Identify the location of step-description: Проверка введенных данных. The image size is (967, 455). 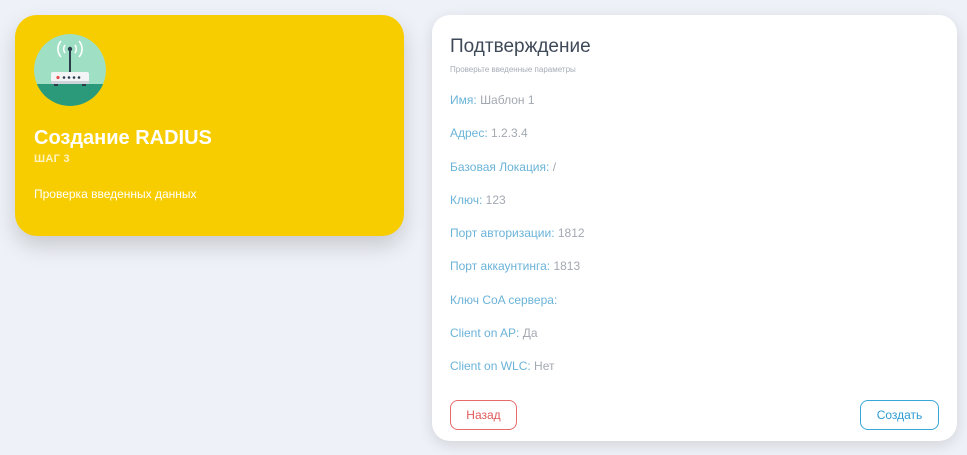
(115, 194).